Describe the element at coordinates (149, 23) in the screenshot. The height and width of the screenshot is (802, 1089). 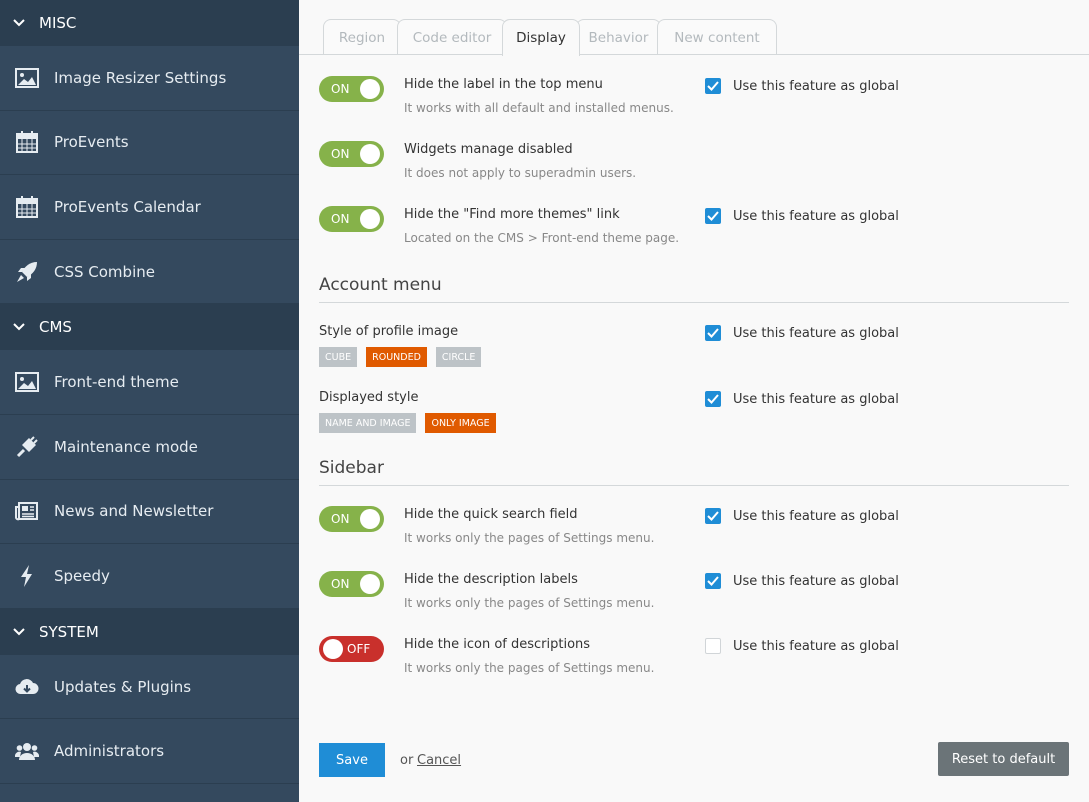
I see `sidebar-section-misc: MISC` at that location.